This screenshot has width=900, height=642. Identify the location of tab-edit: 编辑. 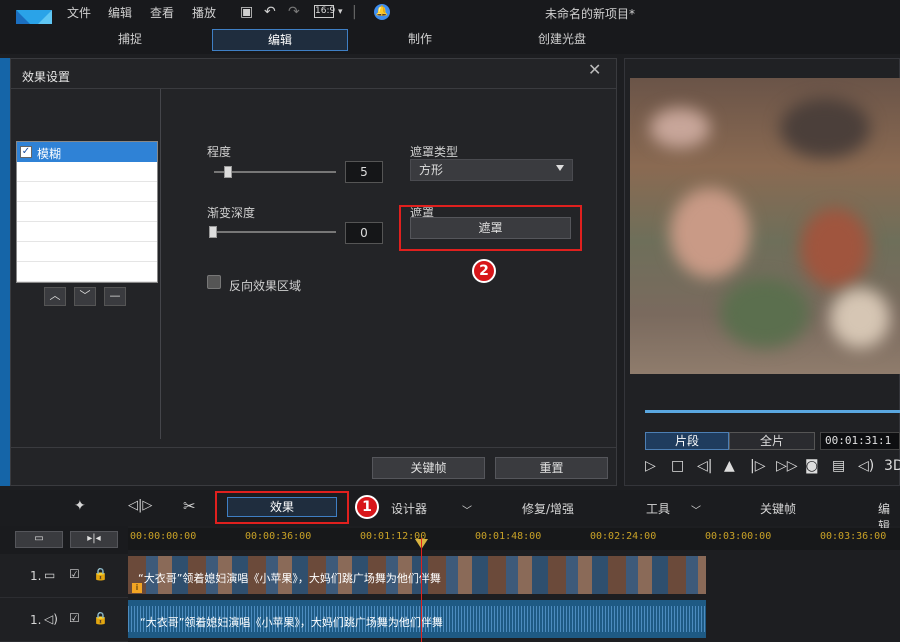
(280, 40).